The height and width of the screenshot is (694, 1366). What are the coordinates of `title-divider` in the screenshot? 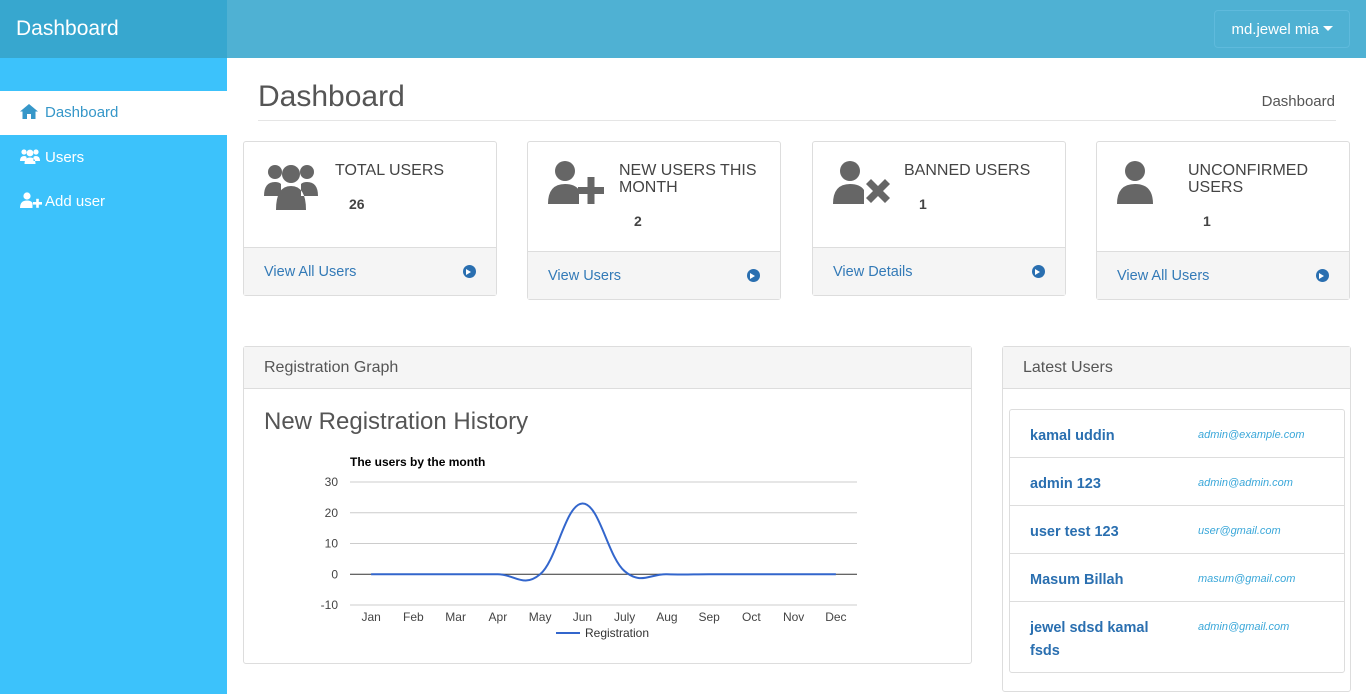 It's located at (797, 120).